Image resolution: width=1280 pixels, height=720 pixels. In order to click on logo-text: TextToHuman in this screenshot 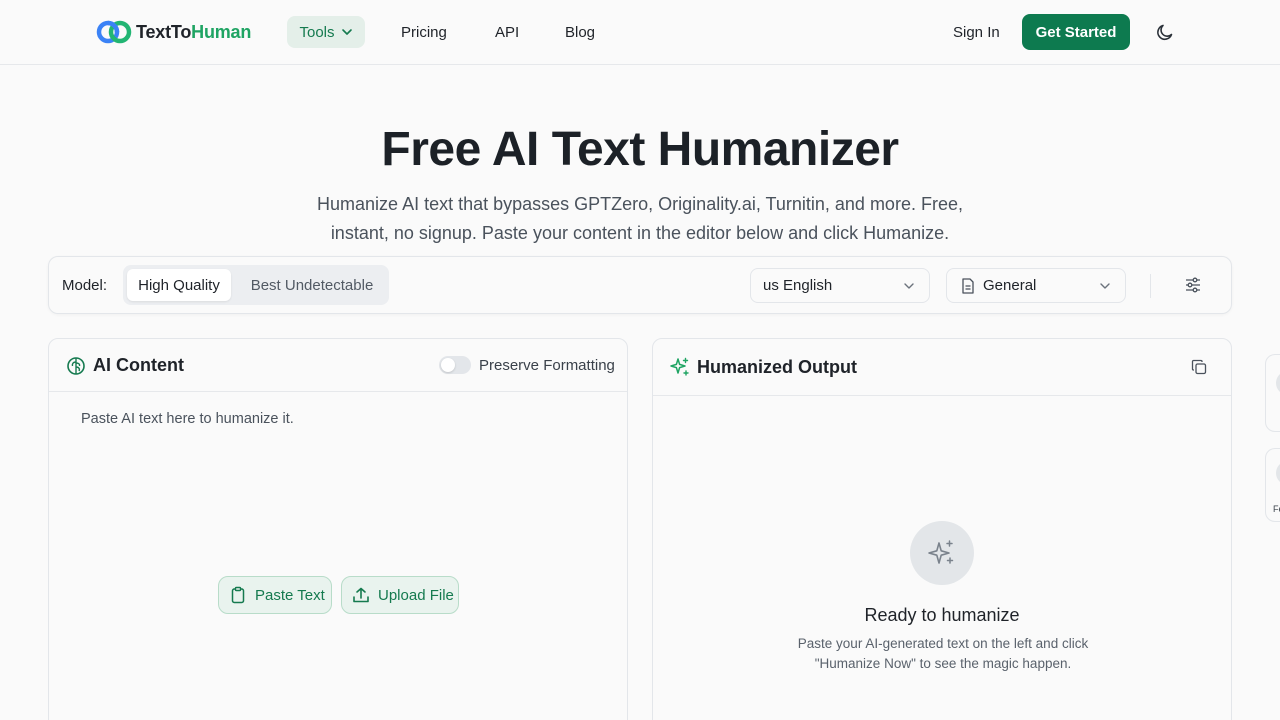, I will do `click(193, 32)`.